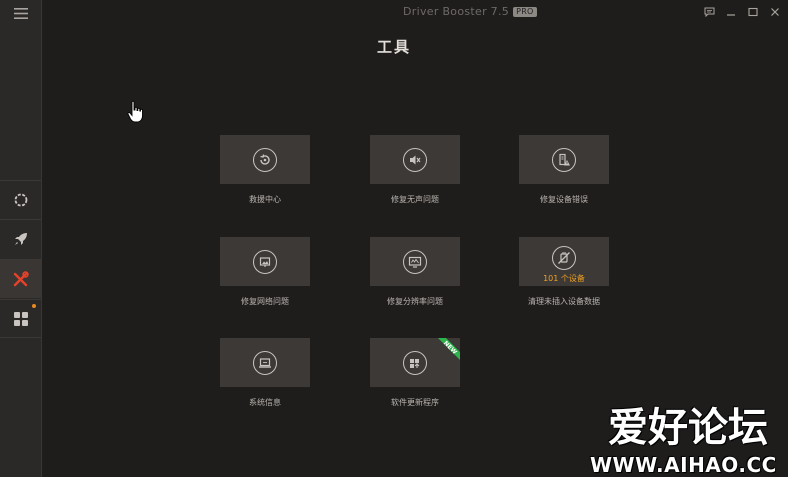 This screenshot has height=477, width=788. Describe the element at coordinates (688, 428) in the screenshot. I see `watermark-cn: 爱好论坛` at that location.